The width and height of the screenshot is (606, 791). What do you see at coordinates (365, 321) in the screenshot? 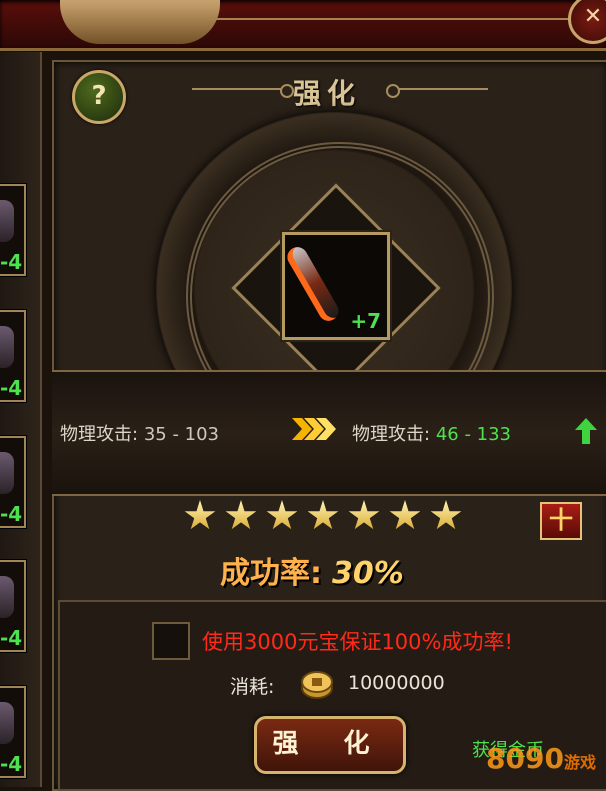
I see `item-level: +7` at bounding box center [365, 321].